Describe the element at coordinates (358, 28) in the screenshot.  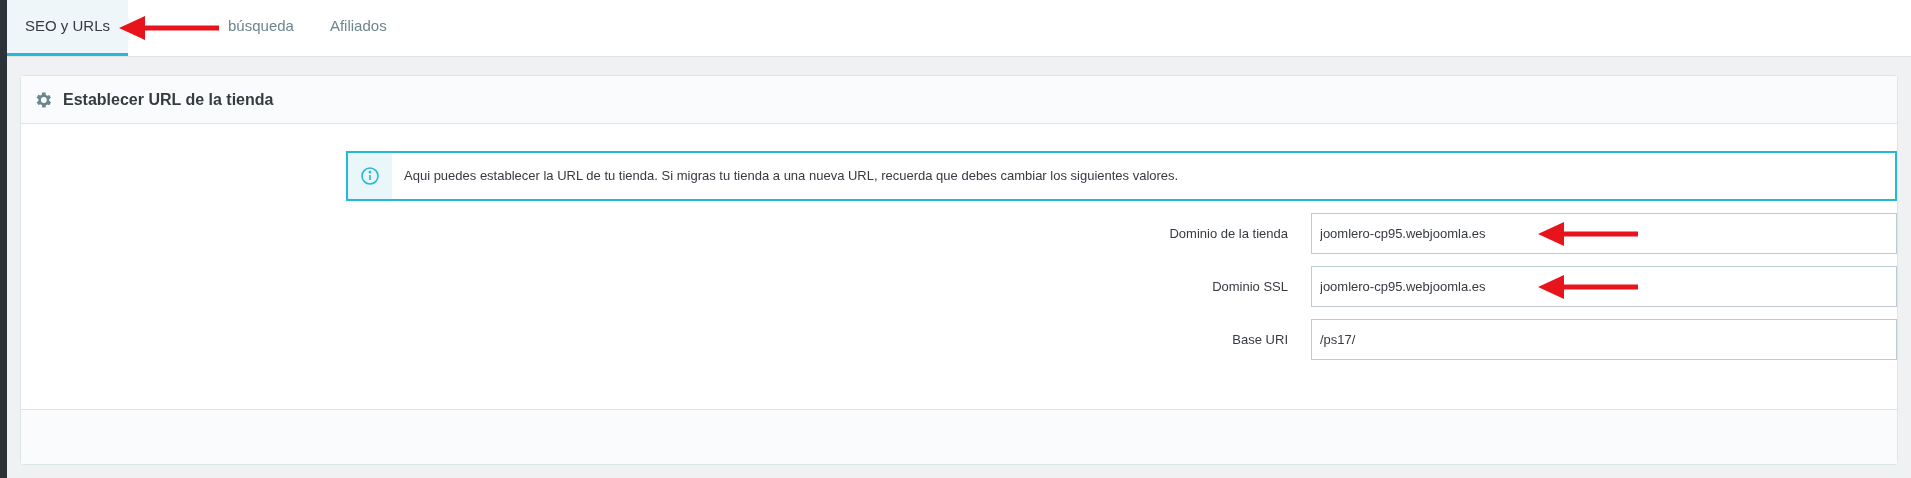
I see `tab: Afiliados` at that location.